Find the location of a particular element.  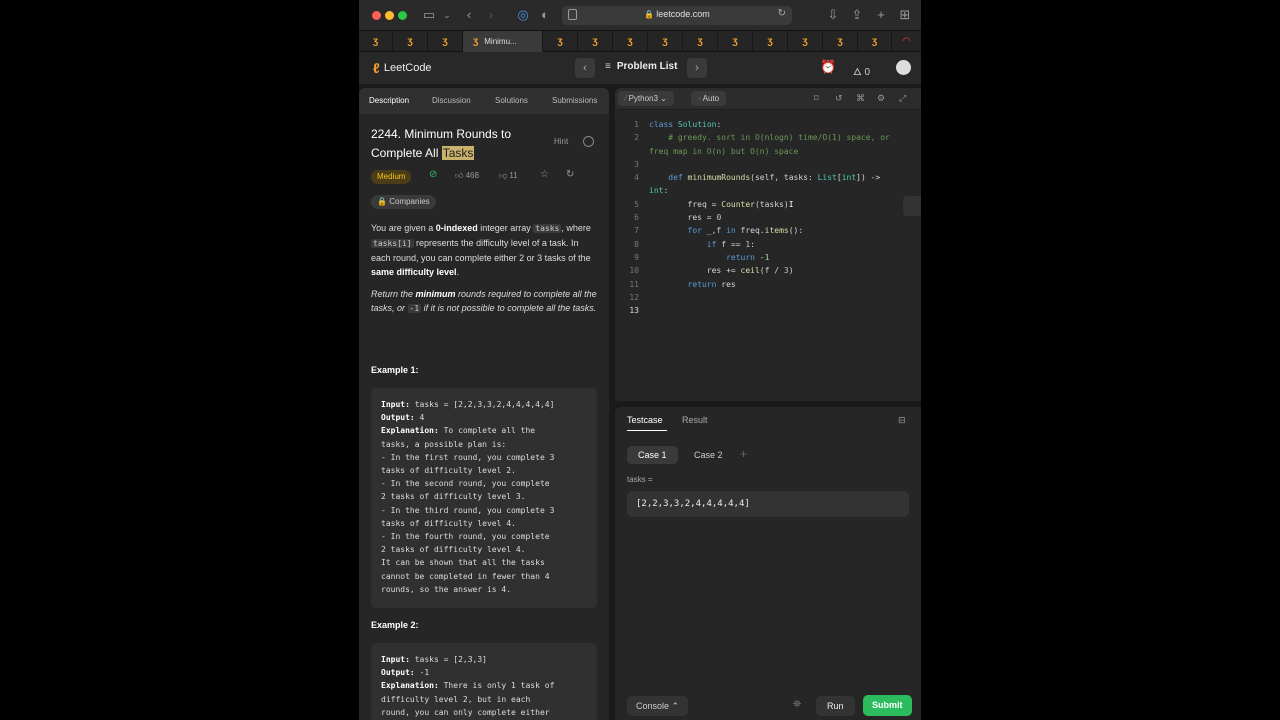

tab-strip: ʒ ʒ ʒ ʒ Minimu... ʒ ʒ ʒ ʒ ʒ ʒ ʒ ʒ ʒ ʒ ◠ is located at coordinates (640, 41).